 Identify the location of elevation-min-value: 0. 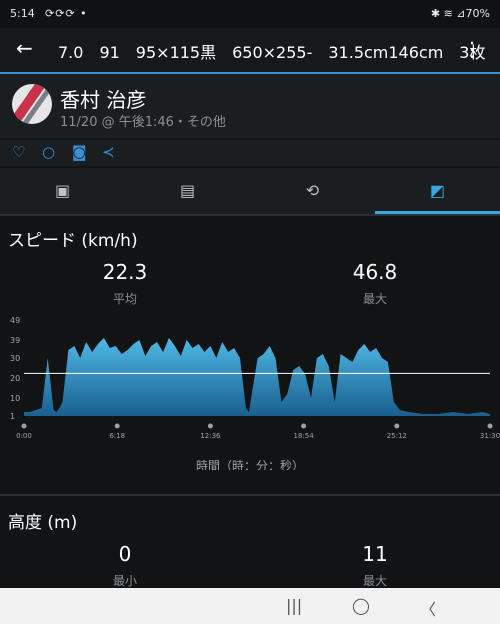
(125, 554).